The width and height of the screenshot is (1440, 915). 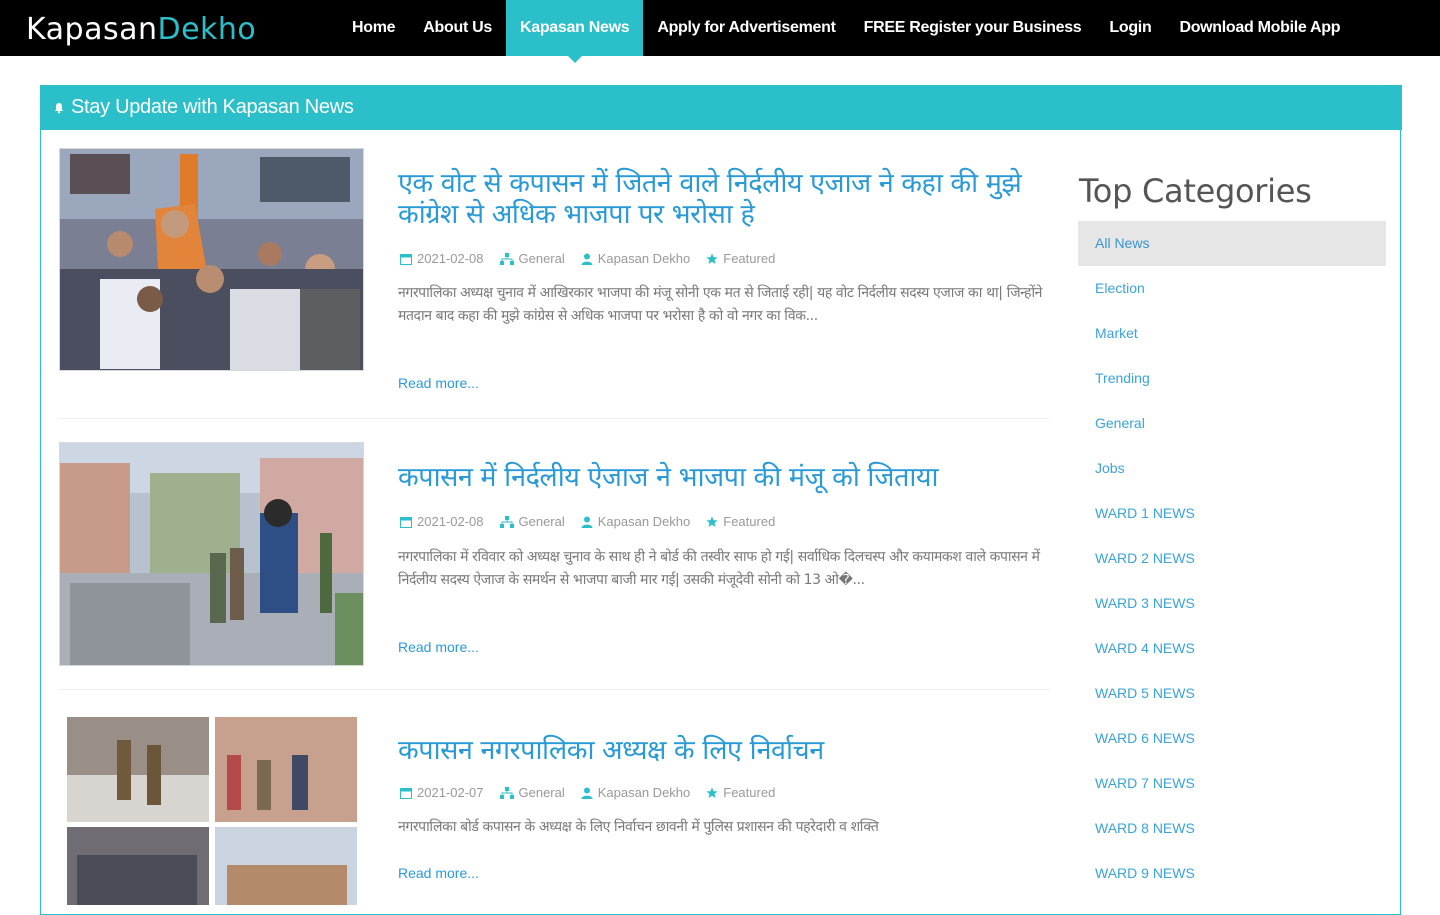 What do you see at coordinates (1232, 513) in the screenshot?
I see `category-ward-1: WARD 1 NEWS` at bounding box center [1232, 513].